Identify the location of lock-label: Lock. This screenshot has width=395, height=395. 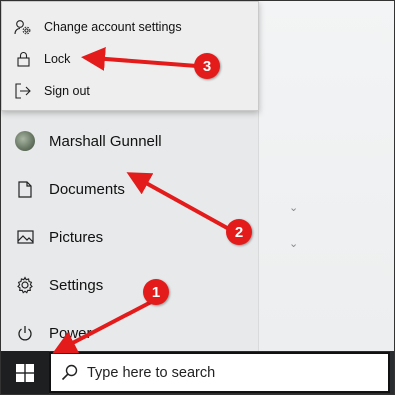
(57, 59).